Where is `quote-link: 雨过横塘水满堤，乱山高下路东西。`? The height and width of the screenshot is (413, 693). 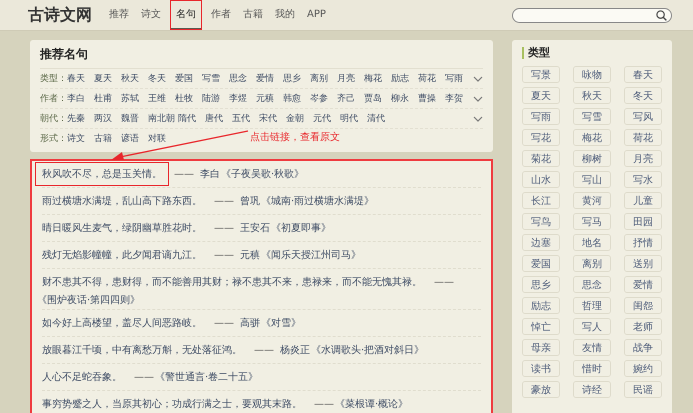
quote-link: 雨过横塘水满堤，乱山高下路东西。 is located at coordinates (122, 201).